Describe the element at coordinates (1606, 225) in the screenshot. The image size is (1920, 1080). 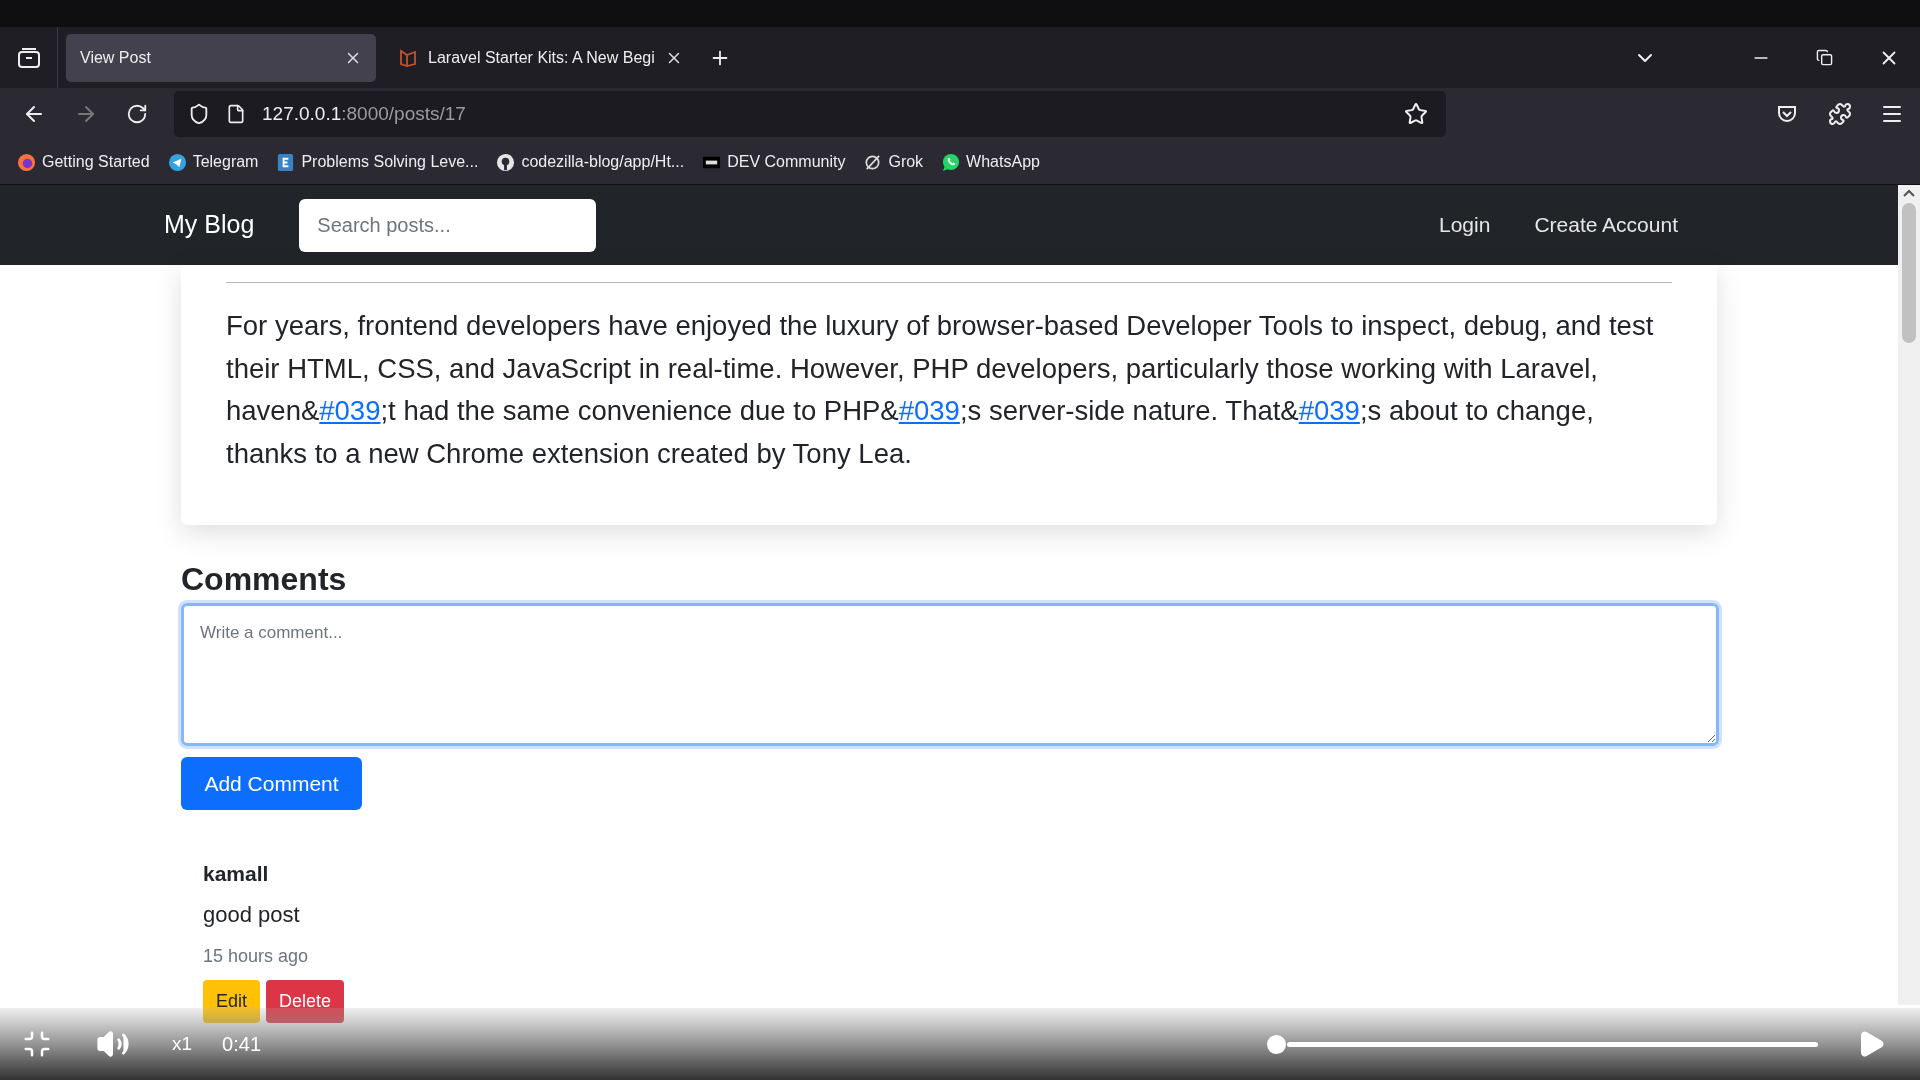
I see `nav-link: Create Account` at that location.